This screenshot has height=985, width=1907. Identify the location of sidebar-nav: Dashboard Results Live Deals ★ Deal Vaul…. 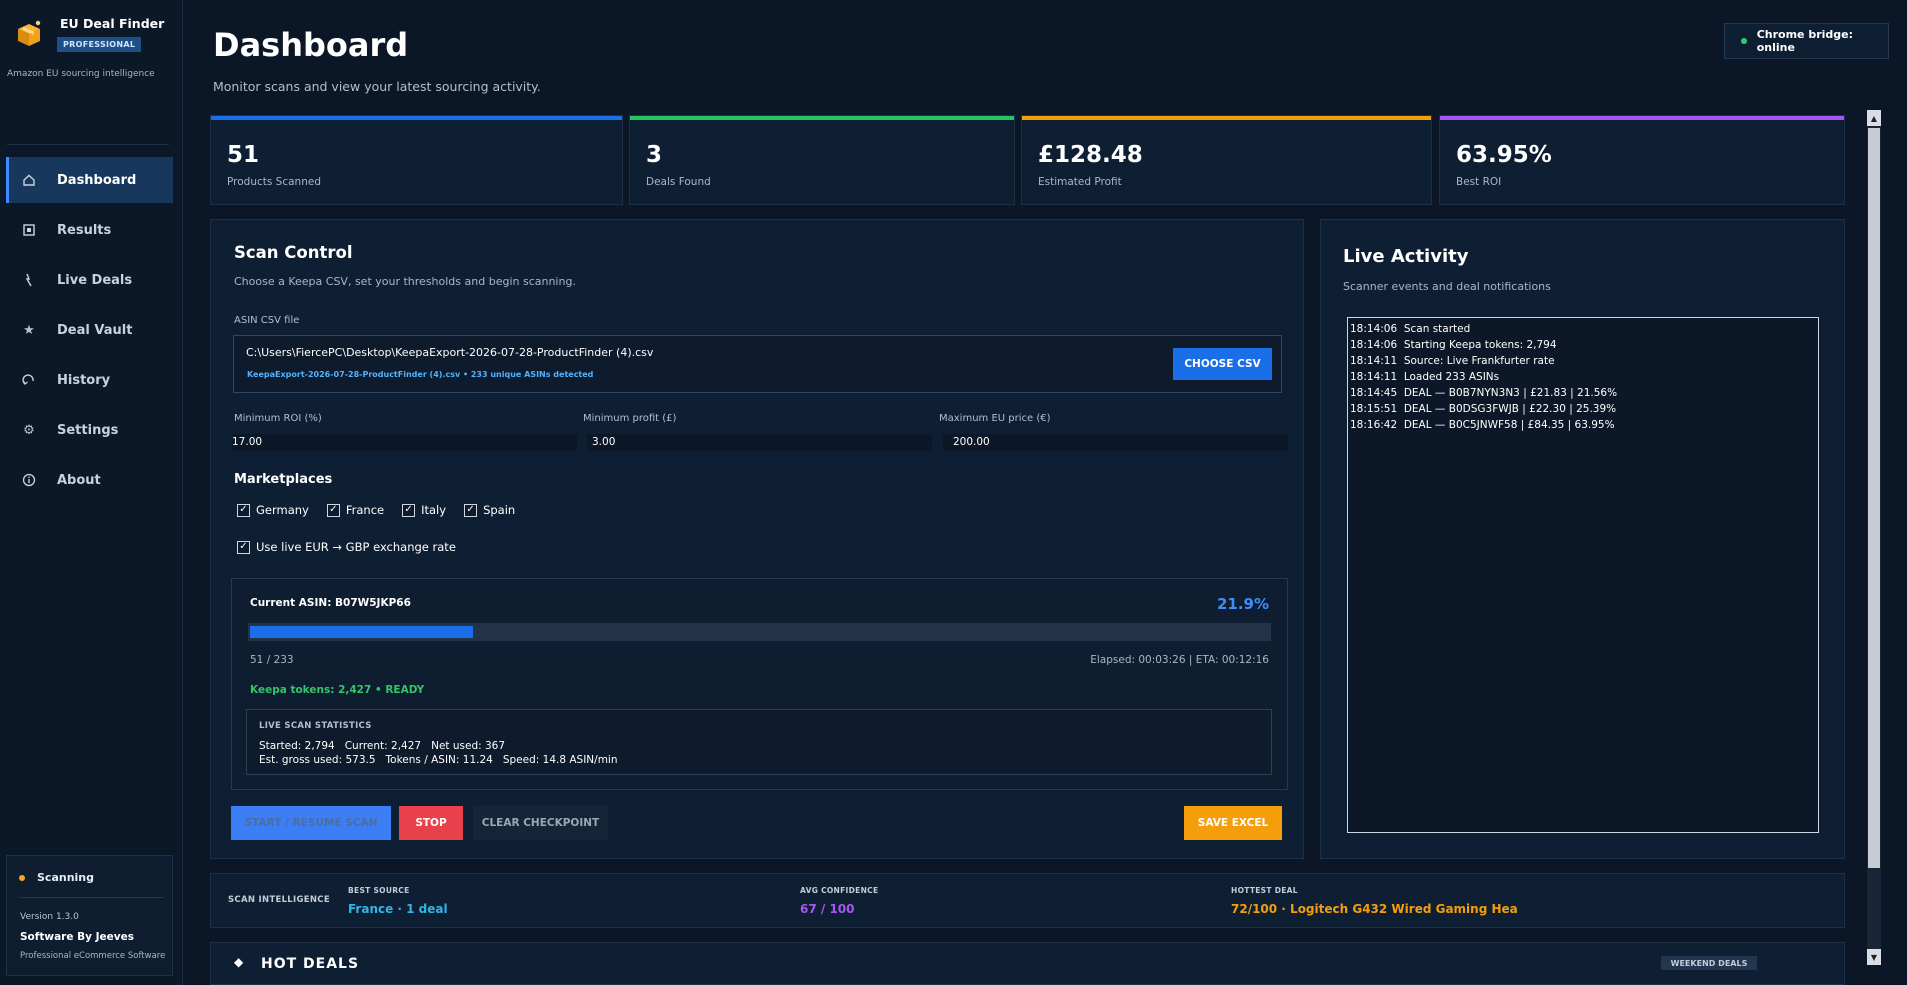
(89, 332).